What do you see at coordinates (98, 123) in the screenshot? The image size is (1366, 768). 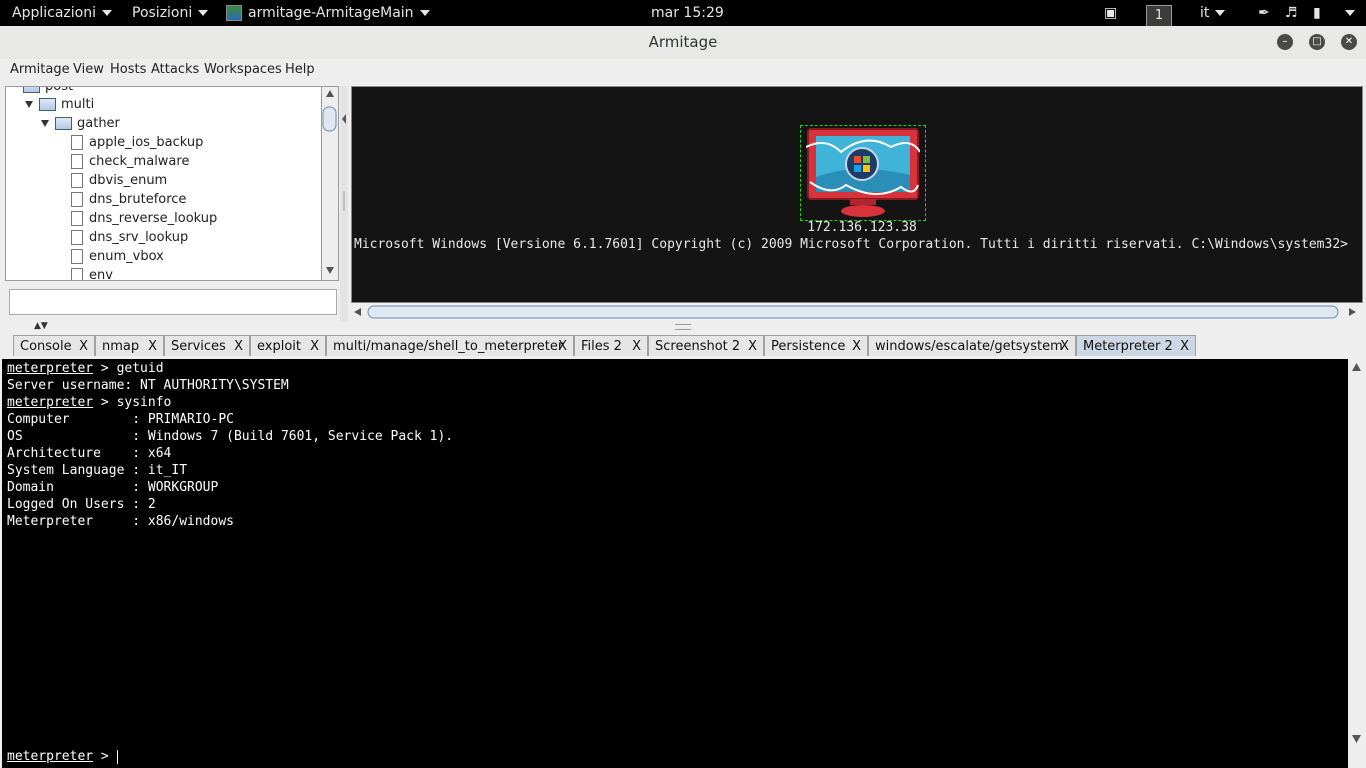 I see `tree-label: gather` at bounding box center [98, 123].